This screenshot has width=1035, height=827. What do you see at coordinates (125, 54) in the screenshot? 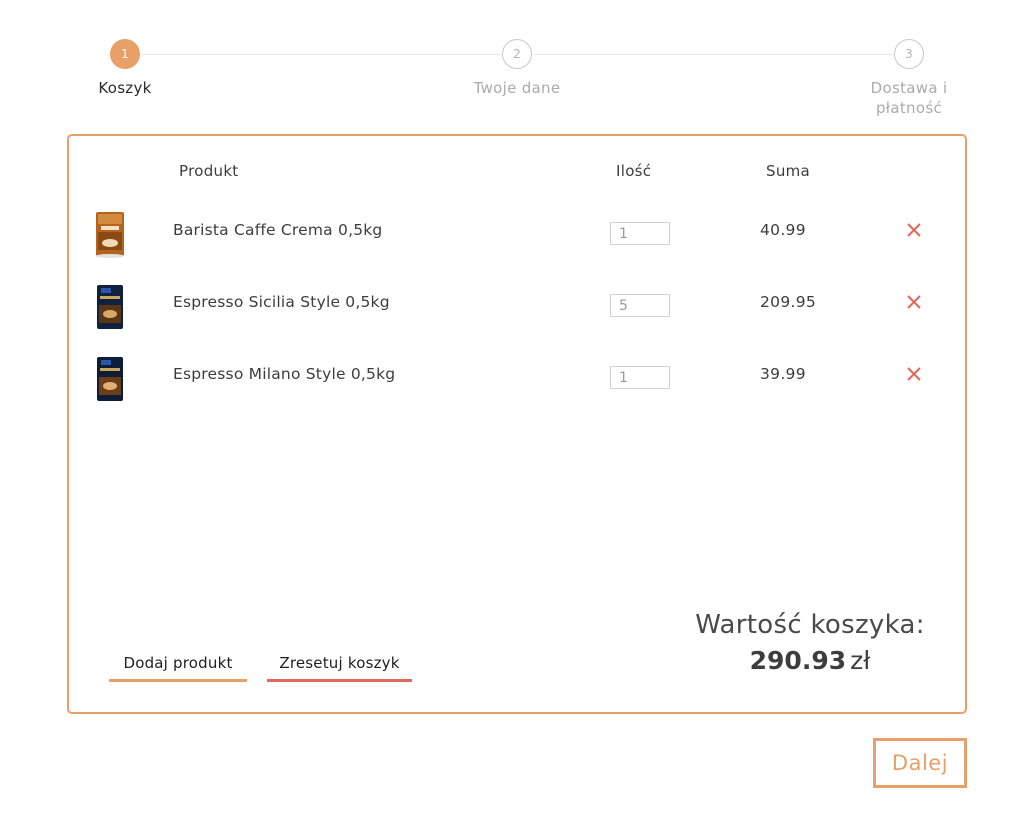
I see `step-1-circle: 1` at bounding box center [125, 54].